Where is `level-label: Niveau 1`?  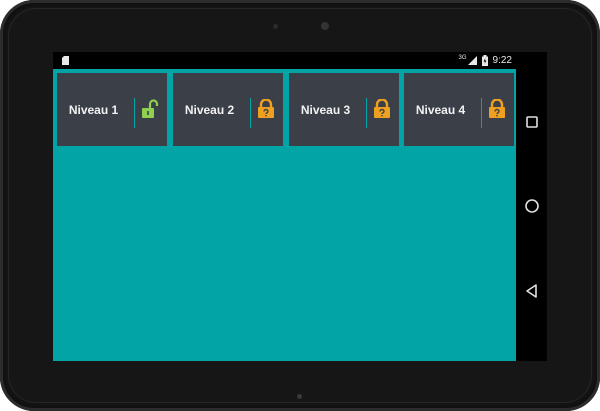 level-label: Niveau 1 is located at coordinates (93, 109).